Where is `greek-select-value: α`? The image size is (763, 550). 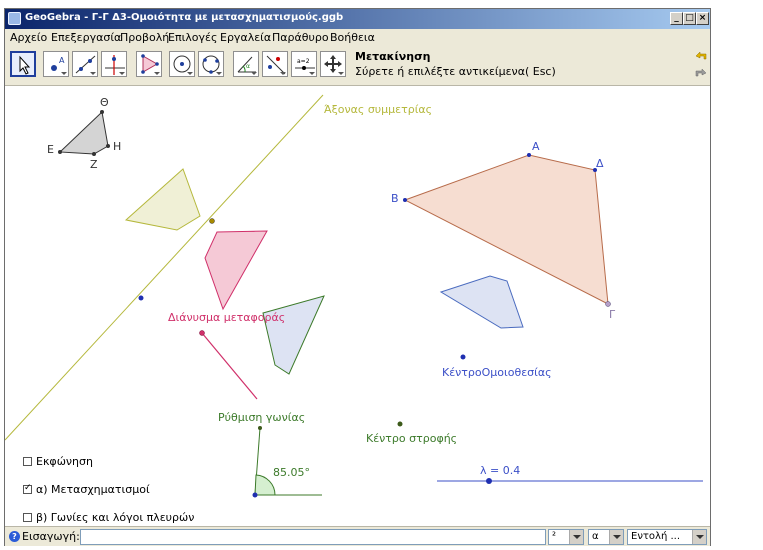 greek-select-value: α is located at coordinates (595, 536).